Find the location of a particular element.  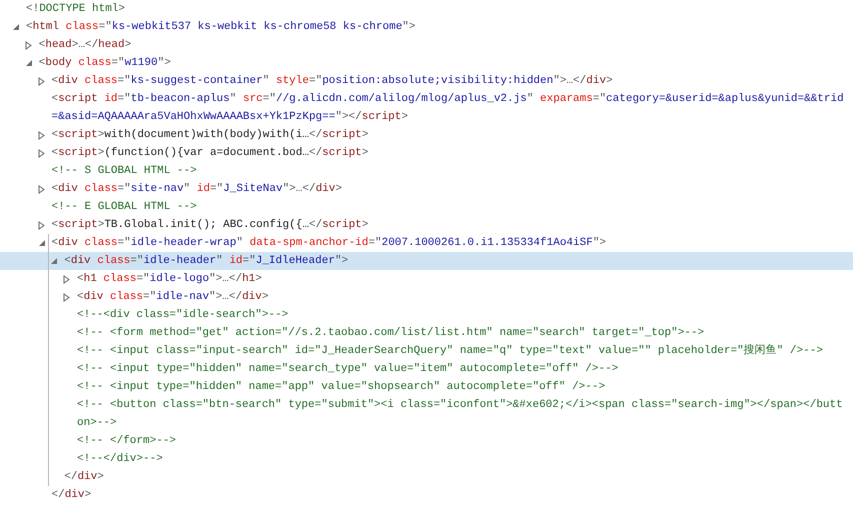

tree-row: <div class="idle-header-wrap" data-spm-anchor-id="2007.1000261.0.i1.135334f1Ao4iSF"> is located at coordinates (426, 243).